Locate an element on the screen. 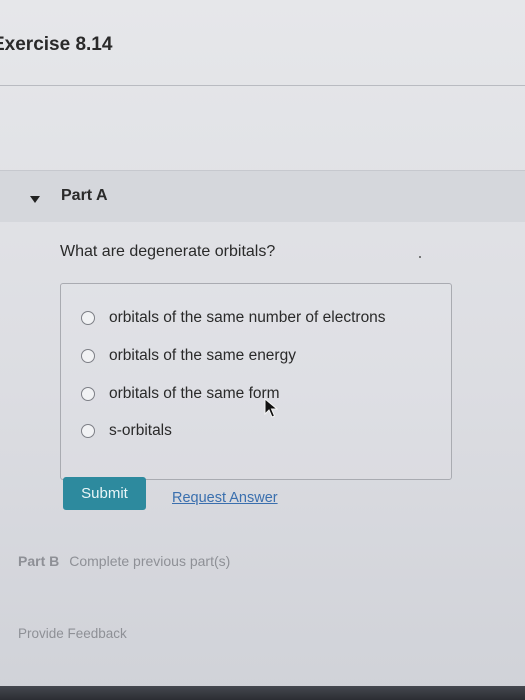 This screenshot has height=700, width=525. option-same-energy: orbitals of the same energy is located at coordinates (188, 356).